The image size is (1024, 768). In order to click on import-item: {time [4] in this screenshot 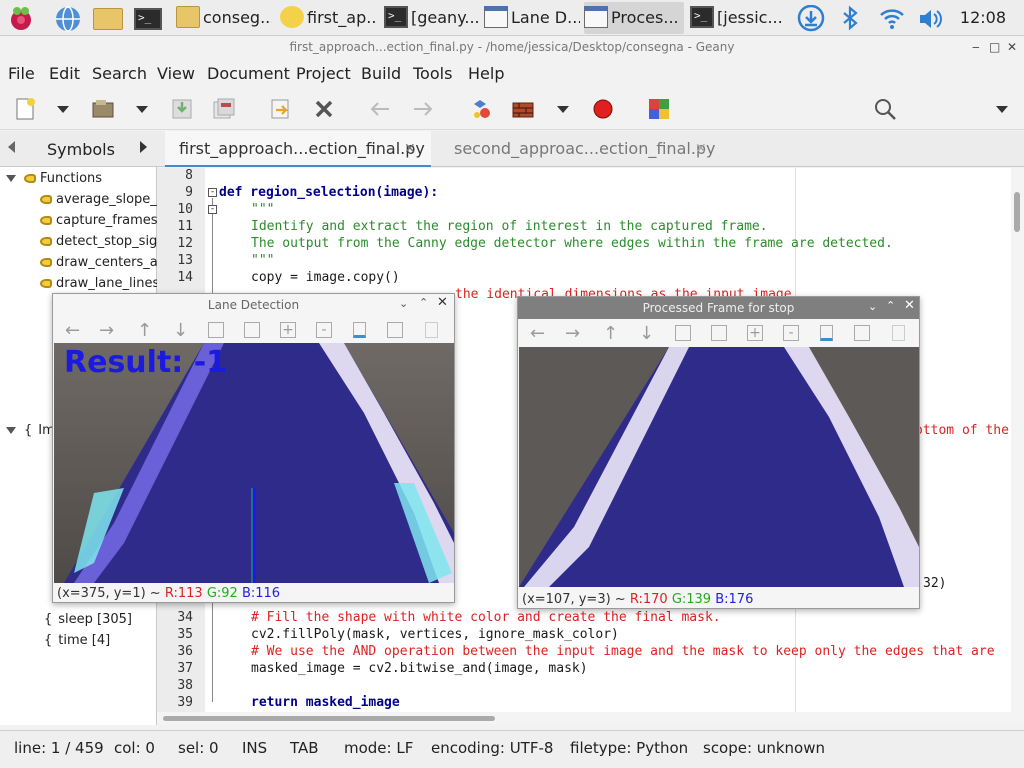, I will do `click(77, 640)`.